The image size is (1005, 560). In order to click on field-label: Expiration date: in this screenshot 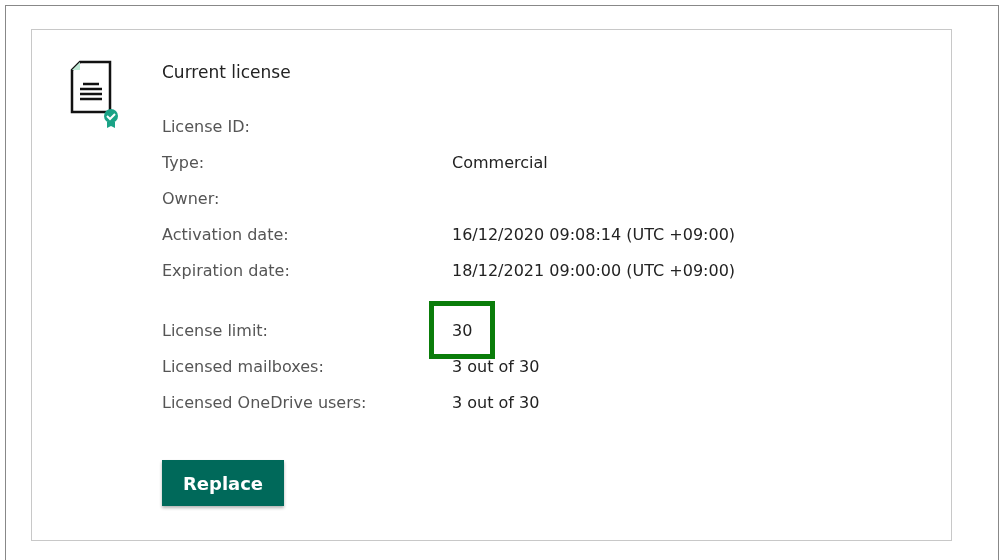, I will do `click(226, 270)`.